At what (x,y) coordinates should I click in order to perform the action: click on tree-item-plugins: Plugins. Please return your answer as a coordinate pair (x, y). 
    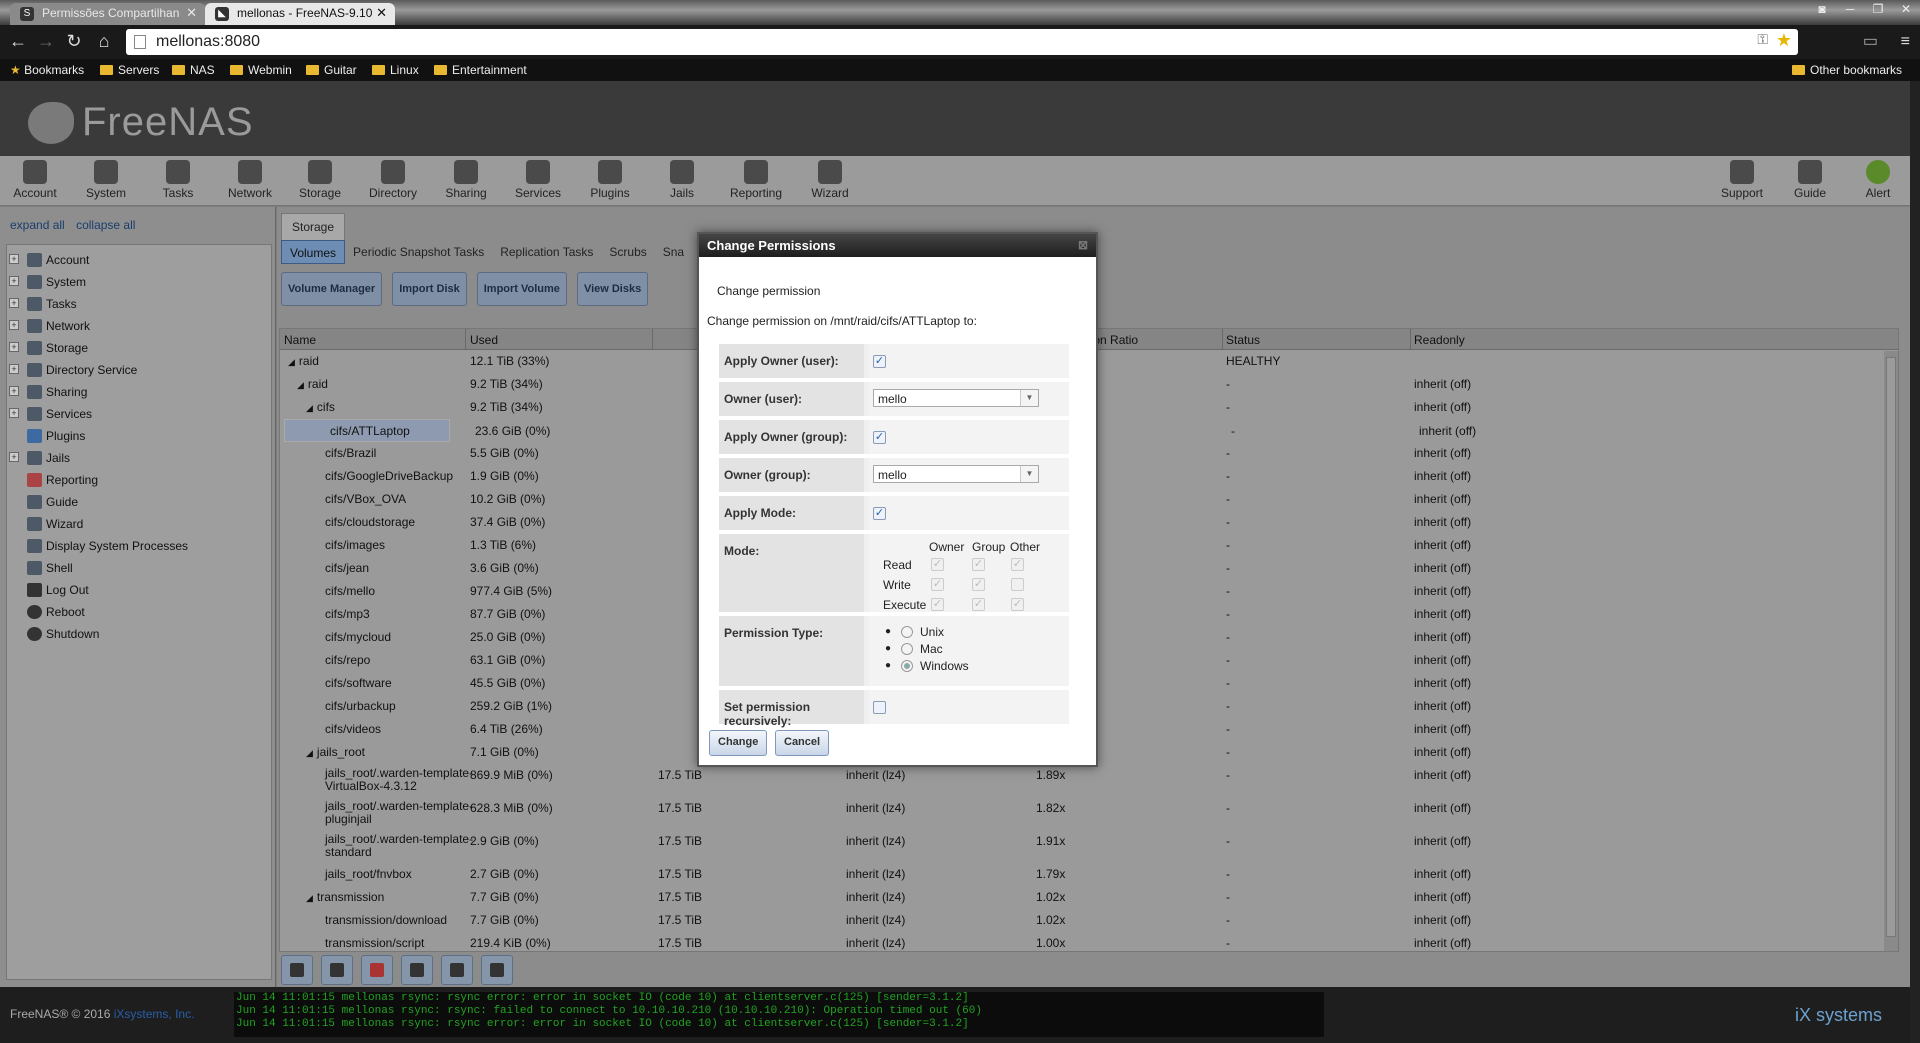
    Looking at the image, I should click on (139, 436).